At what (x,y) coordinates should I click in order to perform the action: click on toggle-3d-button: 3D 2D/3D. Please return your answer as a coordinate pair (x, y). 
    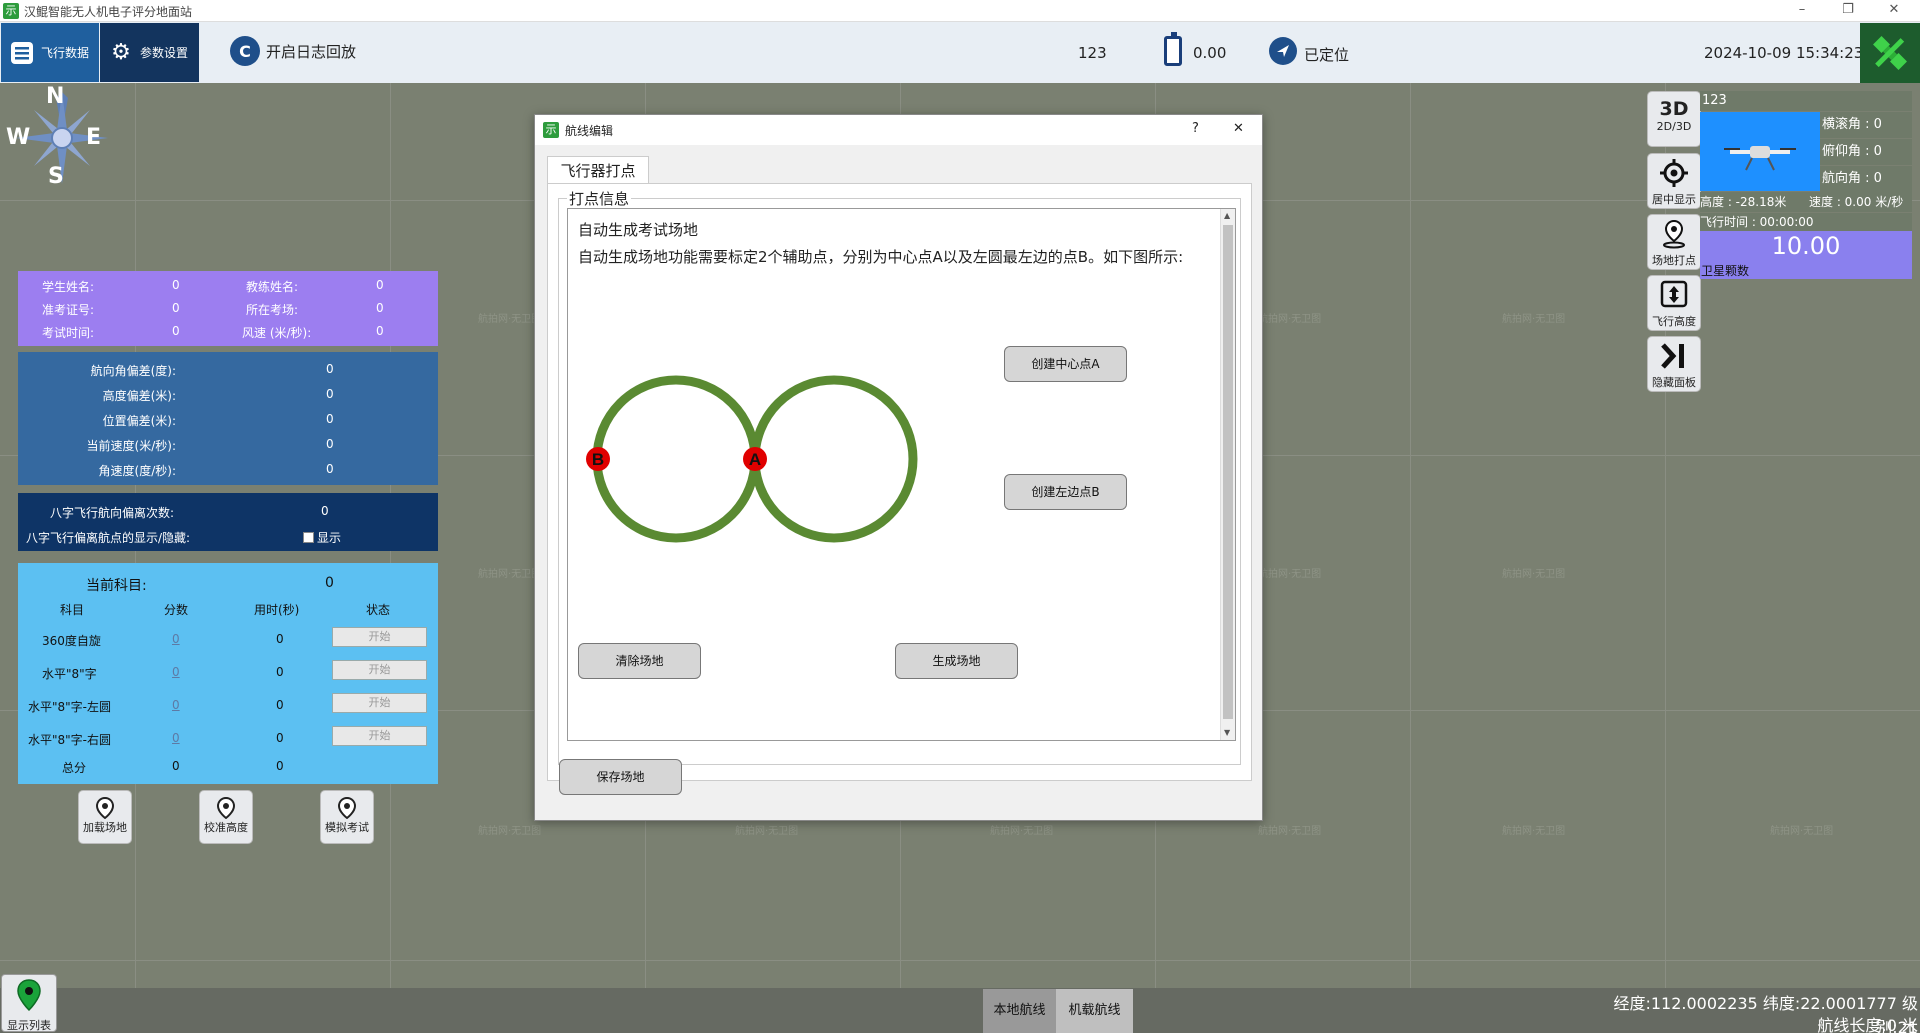
    Looking at the image, I should click on (1674, 119).